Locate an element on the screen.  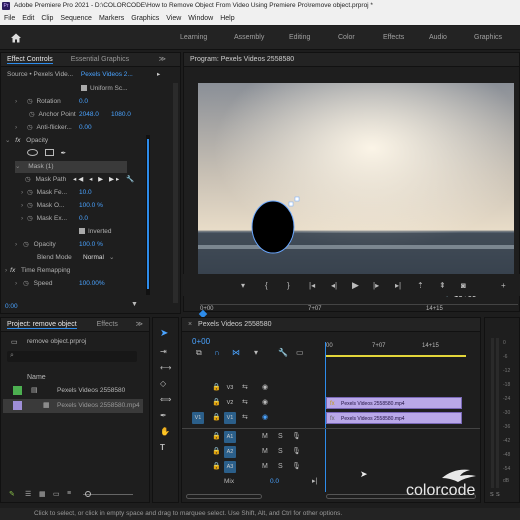
blend-mode-select: Normal is located at coordinates (93, 258).